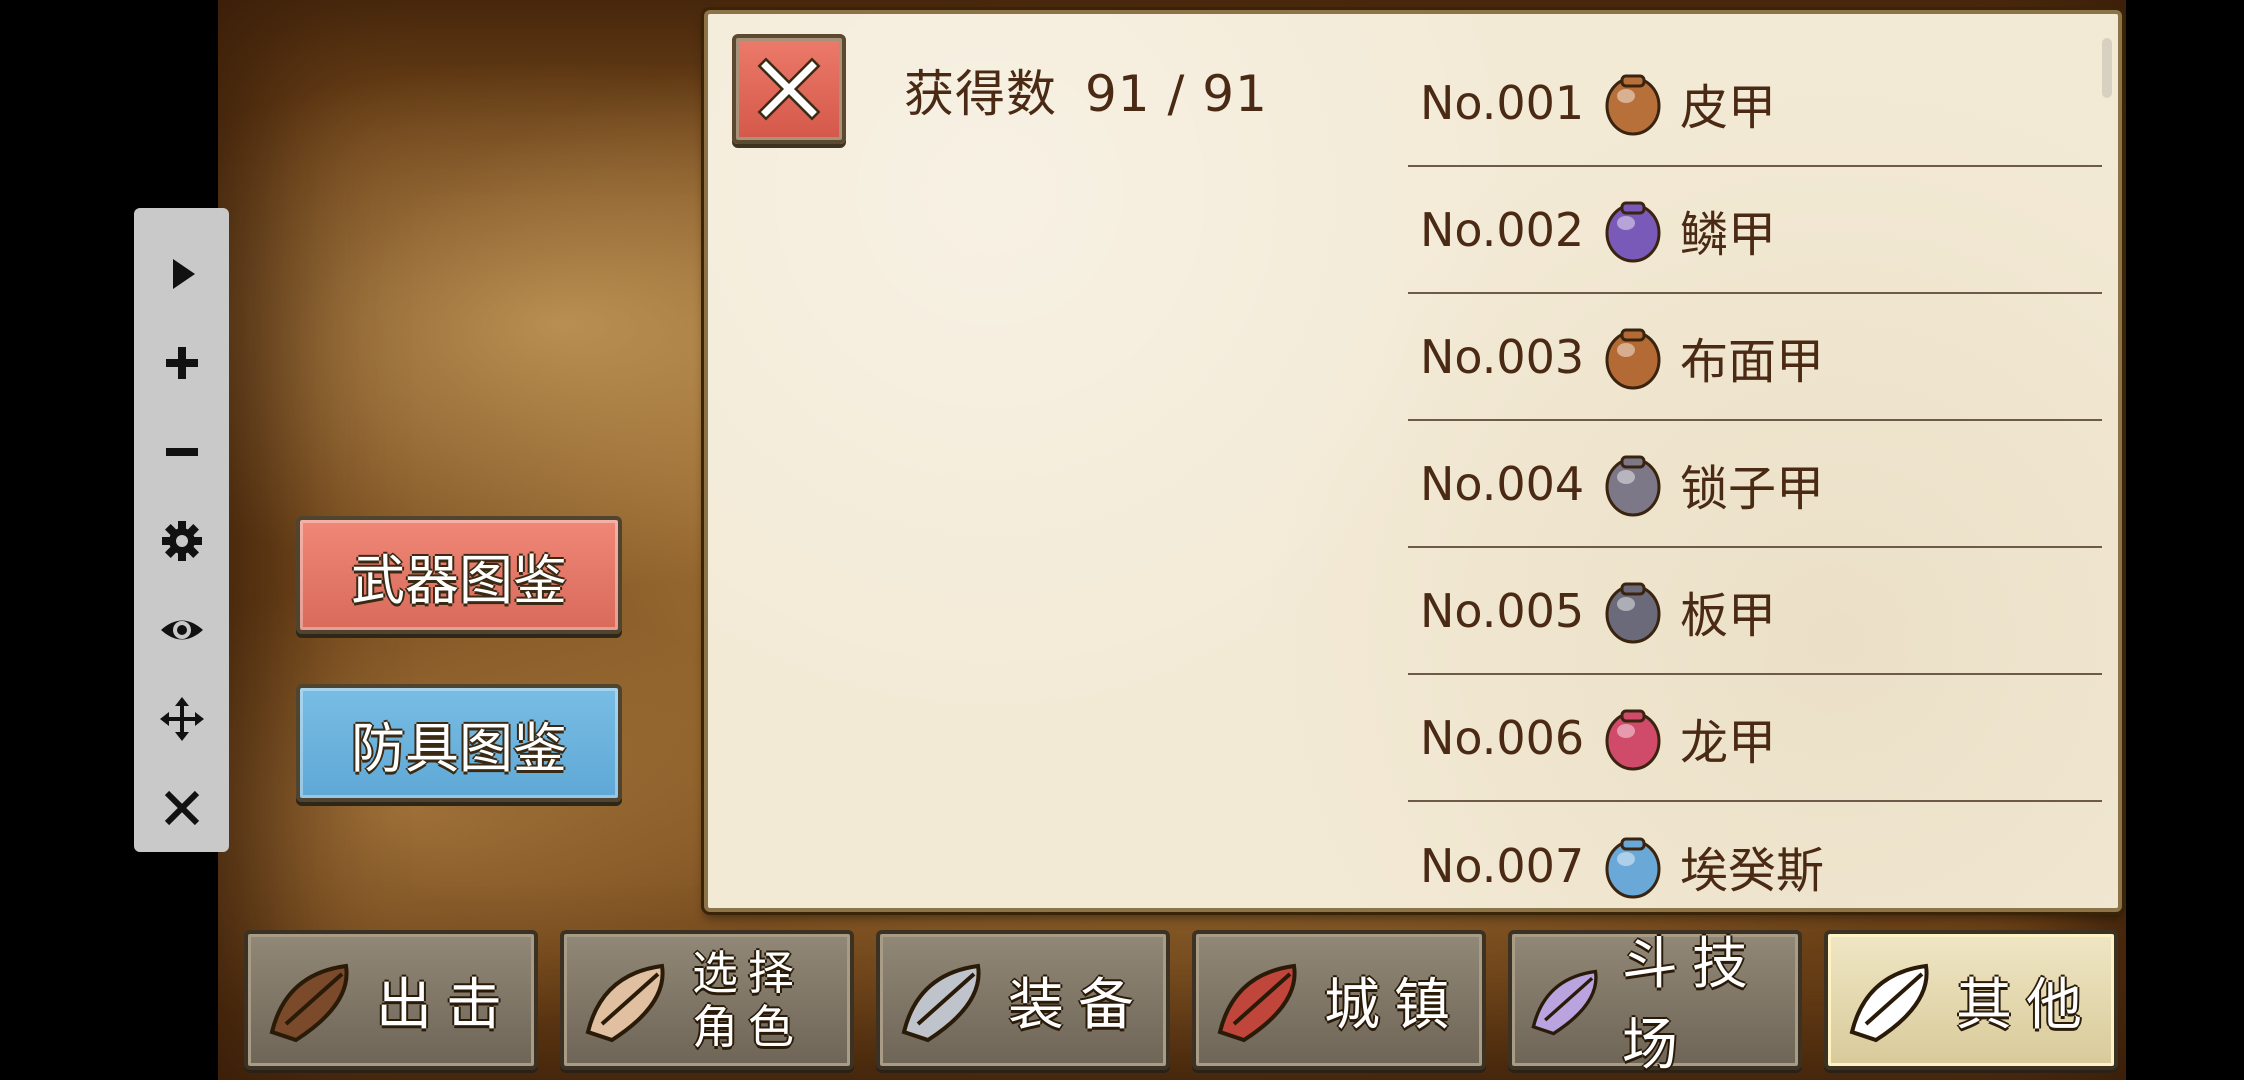  I want to click on armor-catalog-button: 防具图鉴, so click(459, 743).